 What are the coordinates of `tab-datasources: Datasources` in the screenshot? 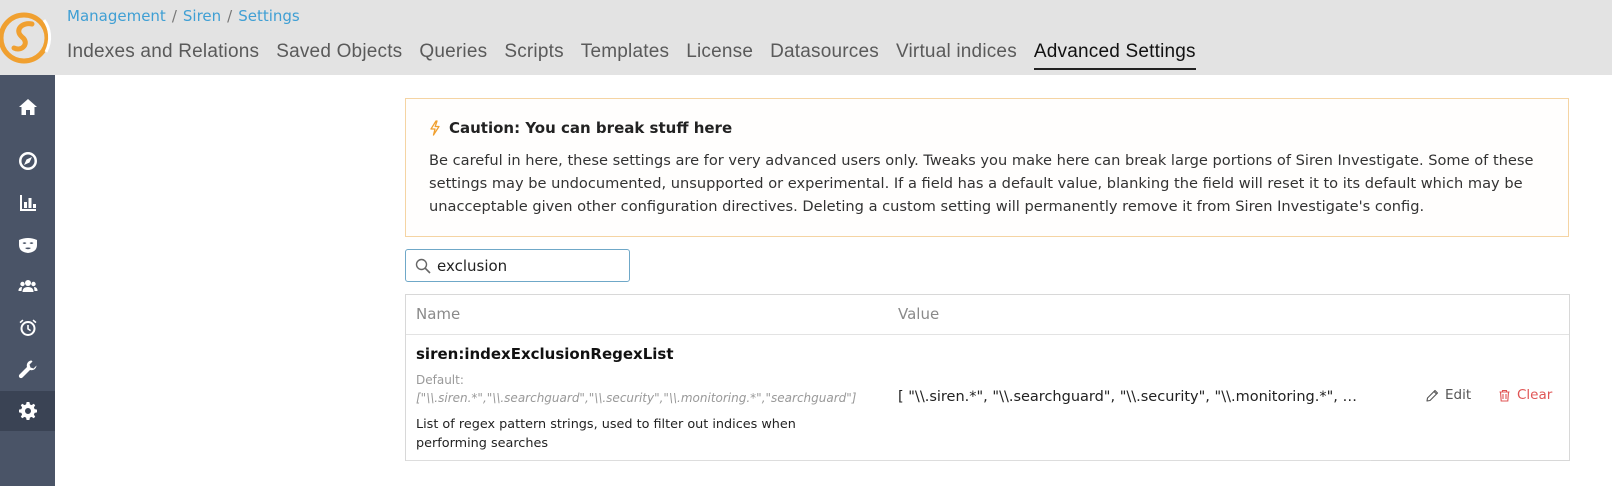 It's located at (824, 55).